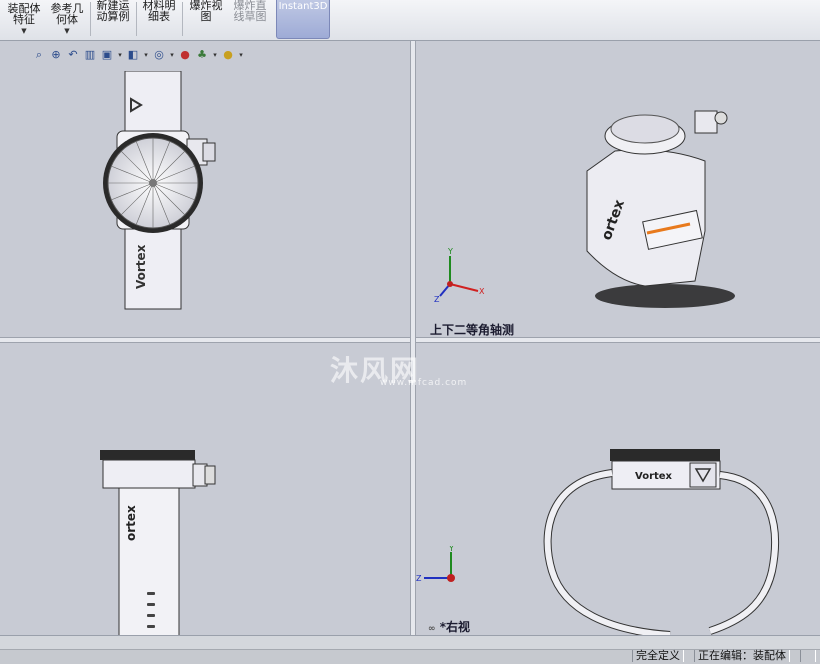 Image resolution: width=820 pixels, height=664 pixels. I want to click on status-fully-defined: 完全定义, so click(658, 656).